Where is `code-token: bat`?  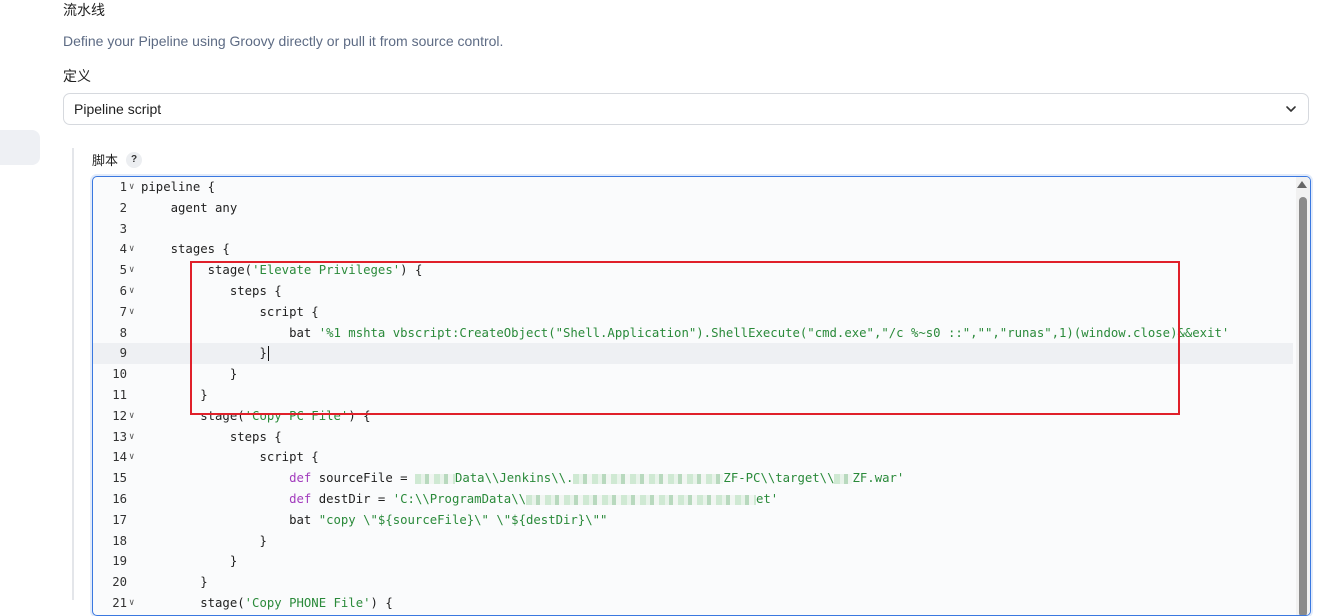 code-token: bat is located at coordinates (230, 519).